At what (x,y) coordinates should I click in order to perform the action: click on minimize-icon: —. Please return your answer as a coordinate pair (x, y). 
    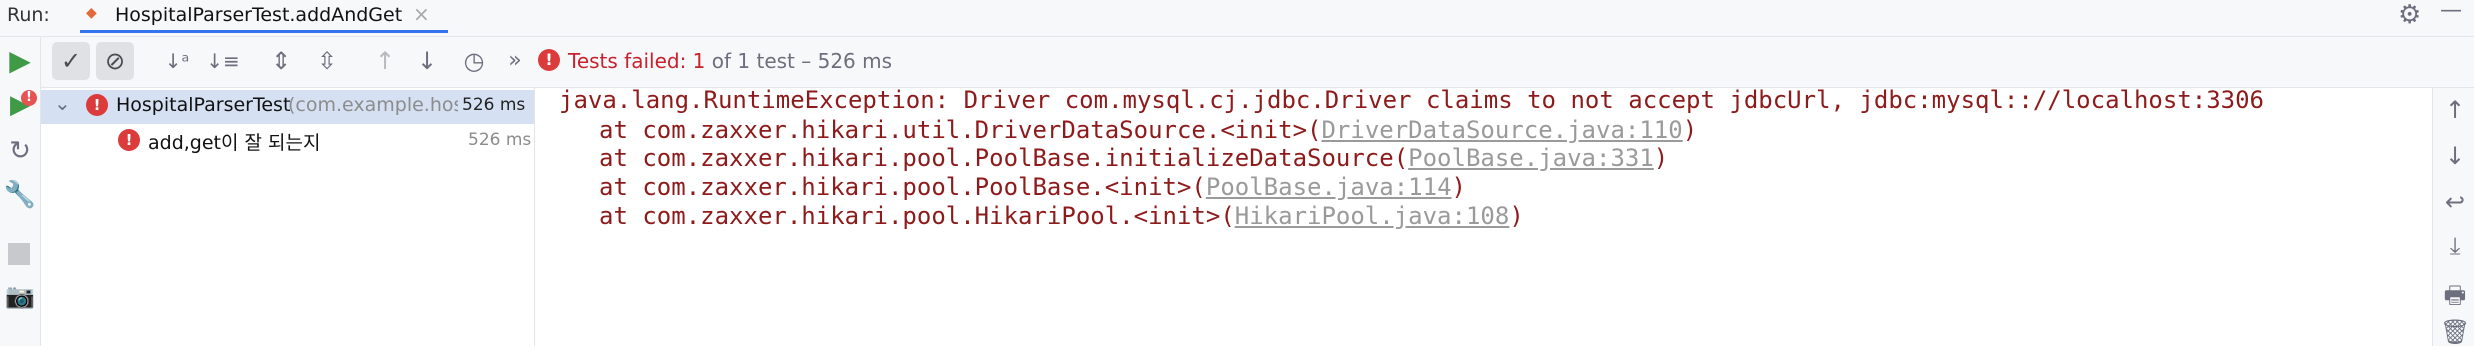
    Looking at the image, I should click on (2451, 11).